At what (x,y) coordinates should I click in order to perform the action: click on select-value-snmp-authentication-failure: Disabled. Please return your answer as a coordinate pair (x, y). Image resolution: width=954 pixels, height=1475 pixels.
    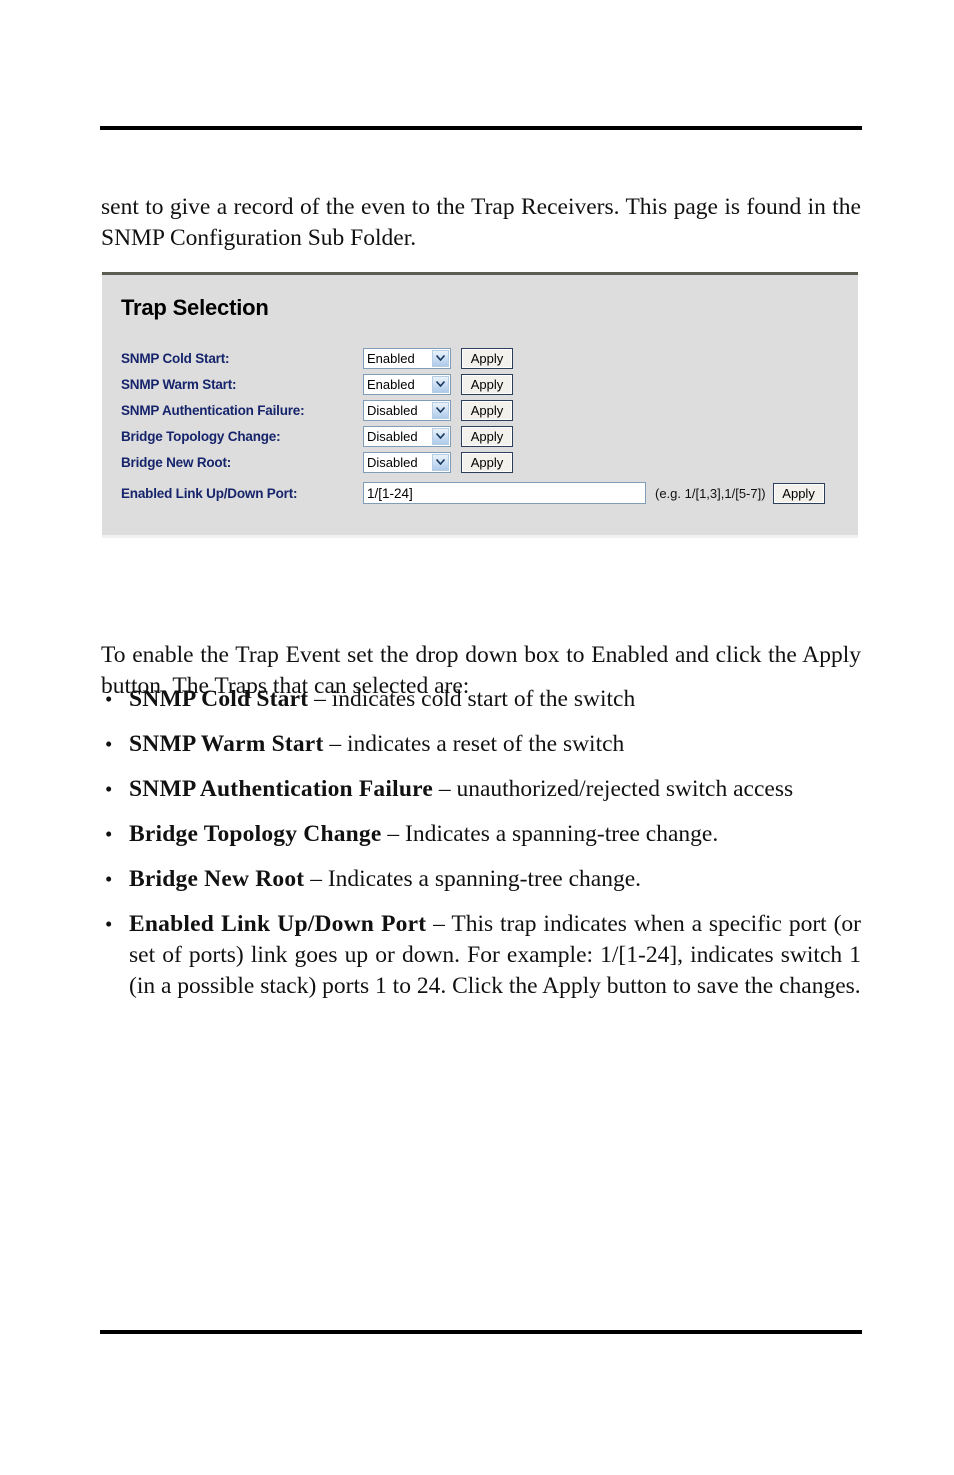
    Looking at the image, I should click on (392, 410).